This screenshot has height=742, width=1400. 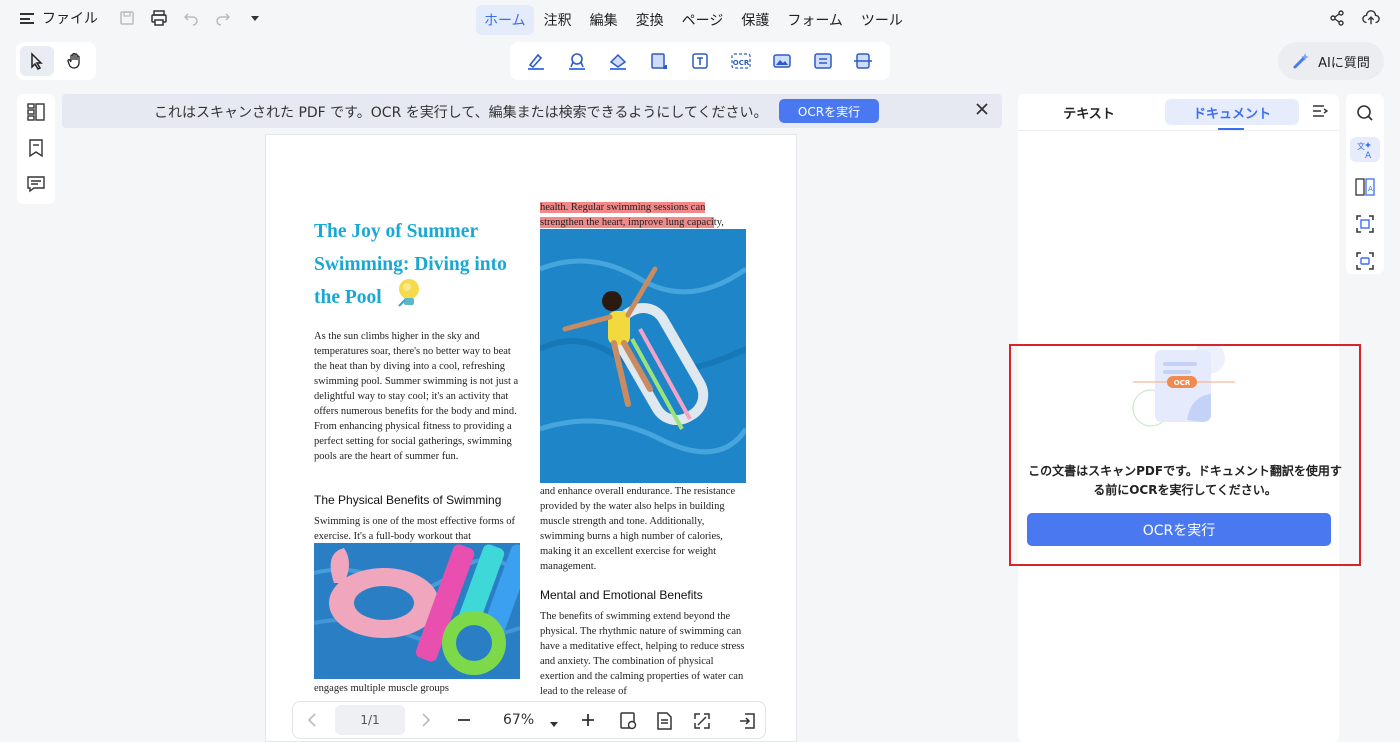 I want to click on search-button, so click(x=1365, y=112).